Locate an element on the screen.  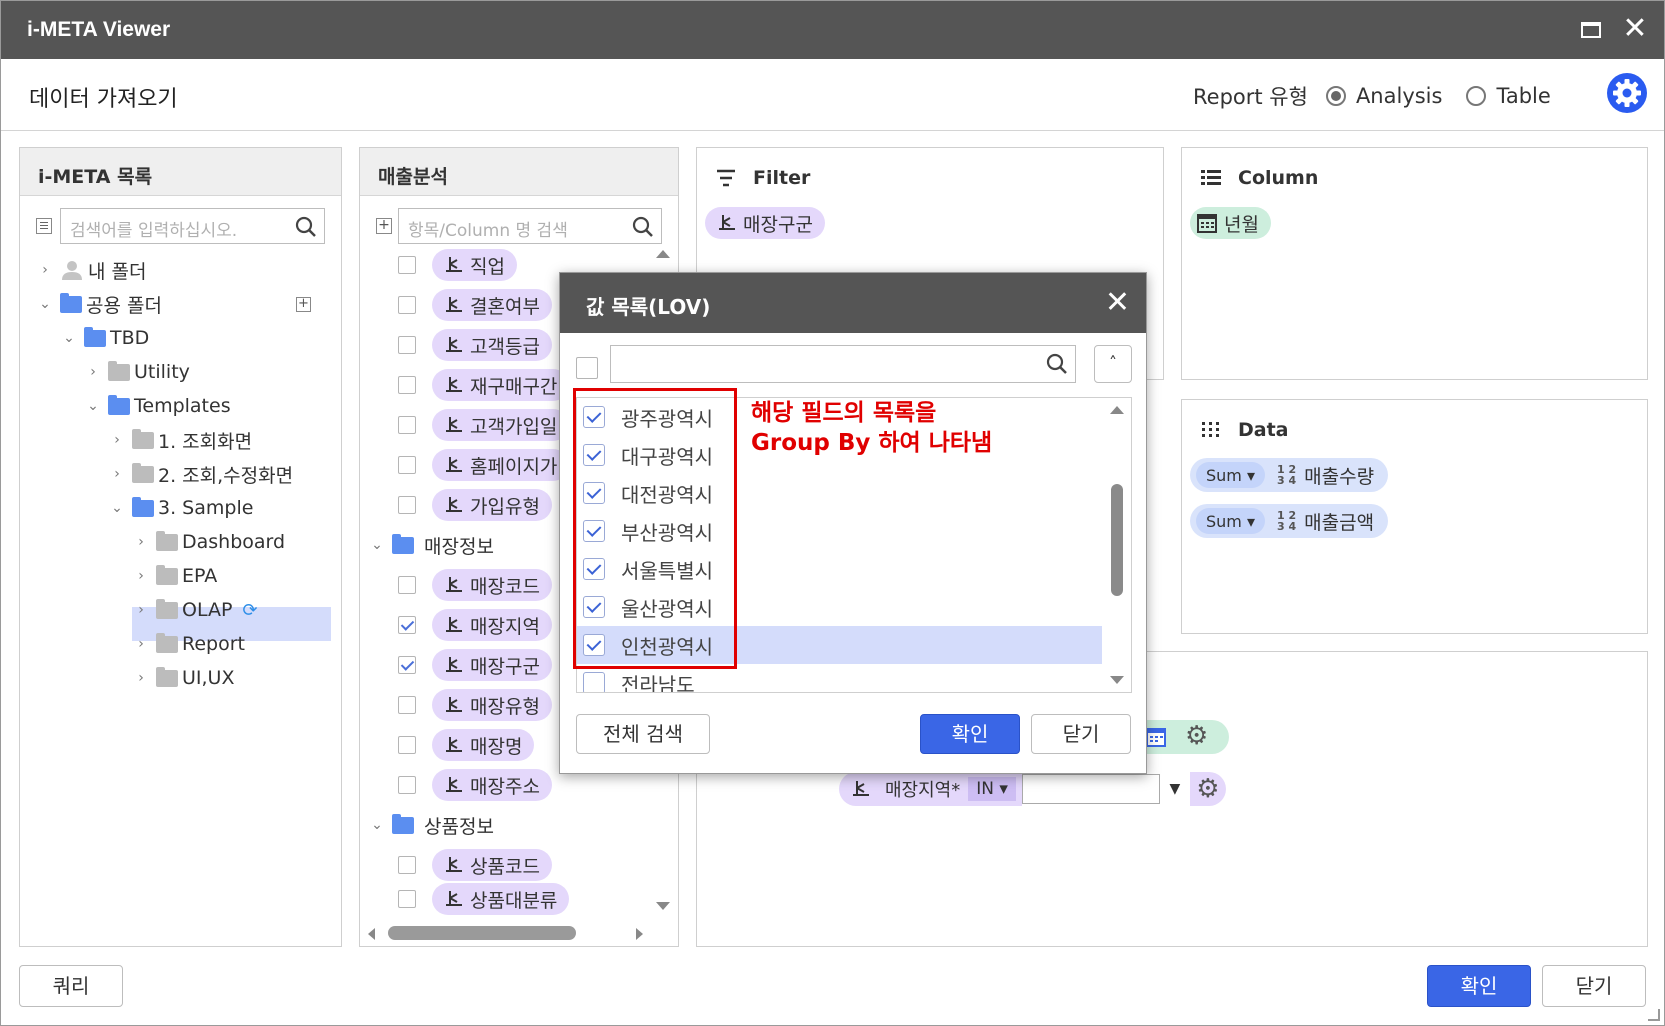
lov-scroll-thumb is located at coordinates (1117, 540).